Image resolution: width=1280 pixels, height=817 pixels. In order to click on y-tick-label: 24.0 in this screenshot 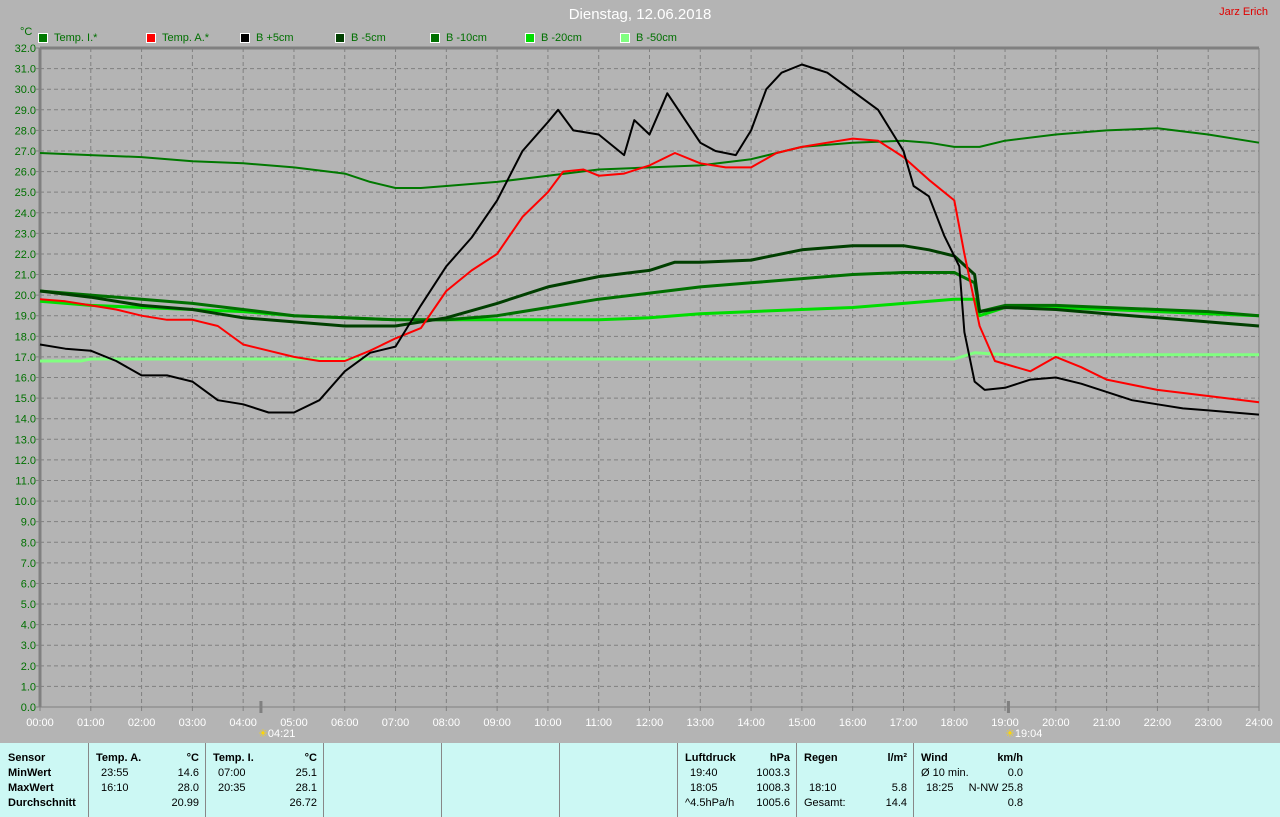, I will do `click(25, 214)`.